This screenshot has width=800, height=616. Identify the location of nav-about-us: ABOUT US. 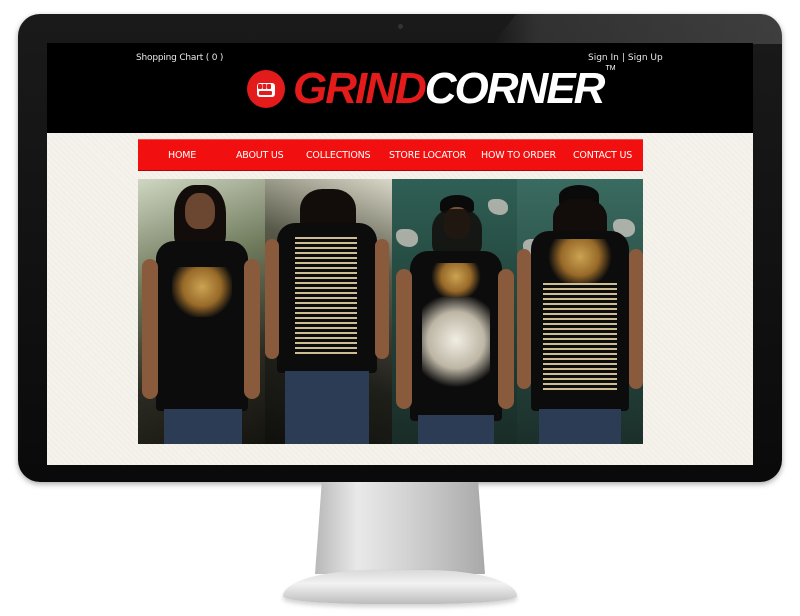
(260, 155).